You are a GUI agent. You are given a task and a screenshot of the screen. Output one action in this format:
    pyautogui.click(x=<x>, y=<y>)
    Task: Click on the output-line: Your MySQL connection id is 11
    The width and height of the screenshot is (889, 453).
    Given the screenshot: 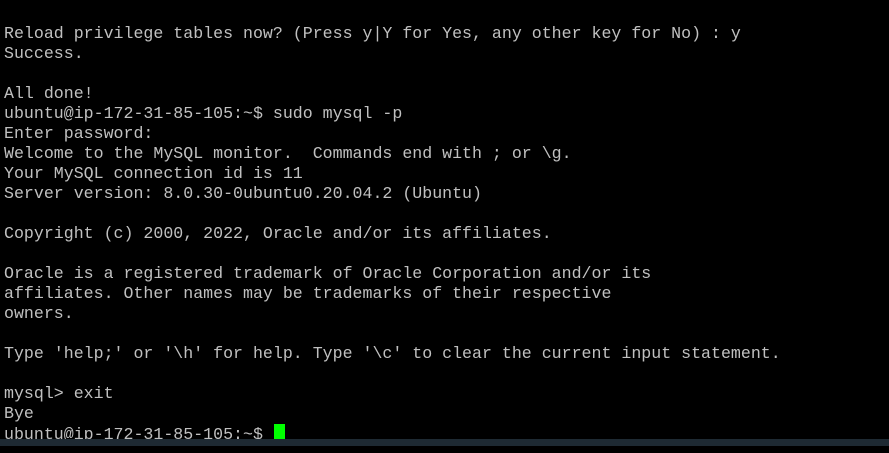 What is the action you would take?
    pyautogui.click(x=153, y=173)
    